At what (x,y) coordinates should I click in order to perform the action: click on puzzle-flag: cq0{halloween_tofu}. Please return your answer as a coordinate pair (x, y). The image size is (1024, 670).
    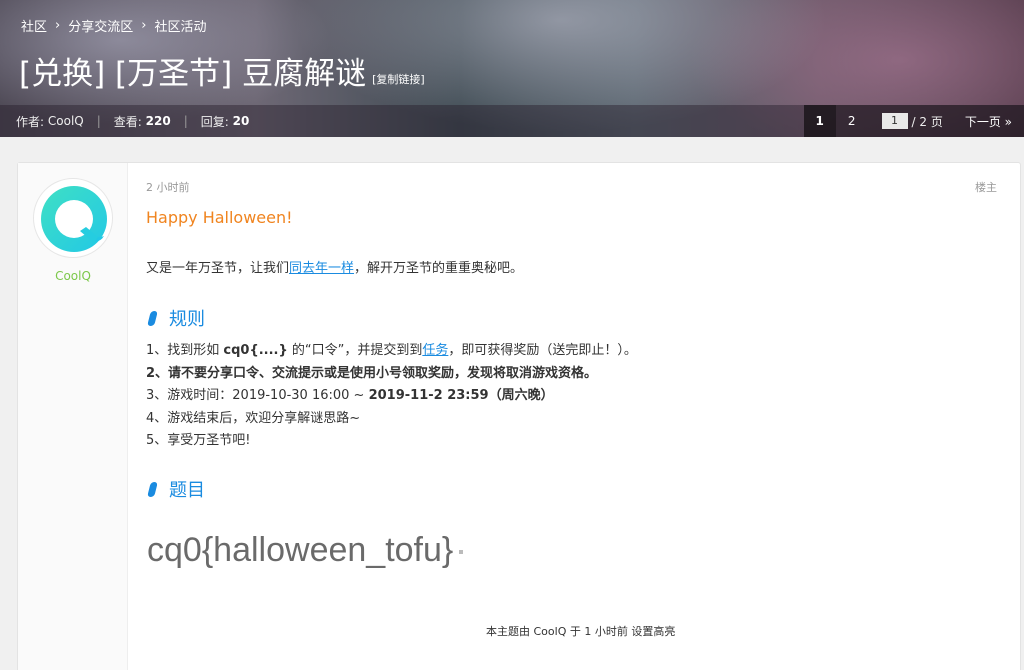
    Looking at the image, I should click on (305, 550).